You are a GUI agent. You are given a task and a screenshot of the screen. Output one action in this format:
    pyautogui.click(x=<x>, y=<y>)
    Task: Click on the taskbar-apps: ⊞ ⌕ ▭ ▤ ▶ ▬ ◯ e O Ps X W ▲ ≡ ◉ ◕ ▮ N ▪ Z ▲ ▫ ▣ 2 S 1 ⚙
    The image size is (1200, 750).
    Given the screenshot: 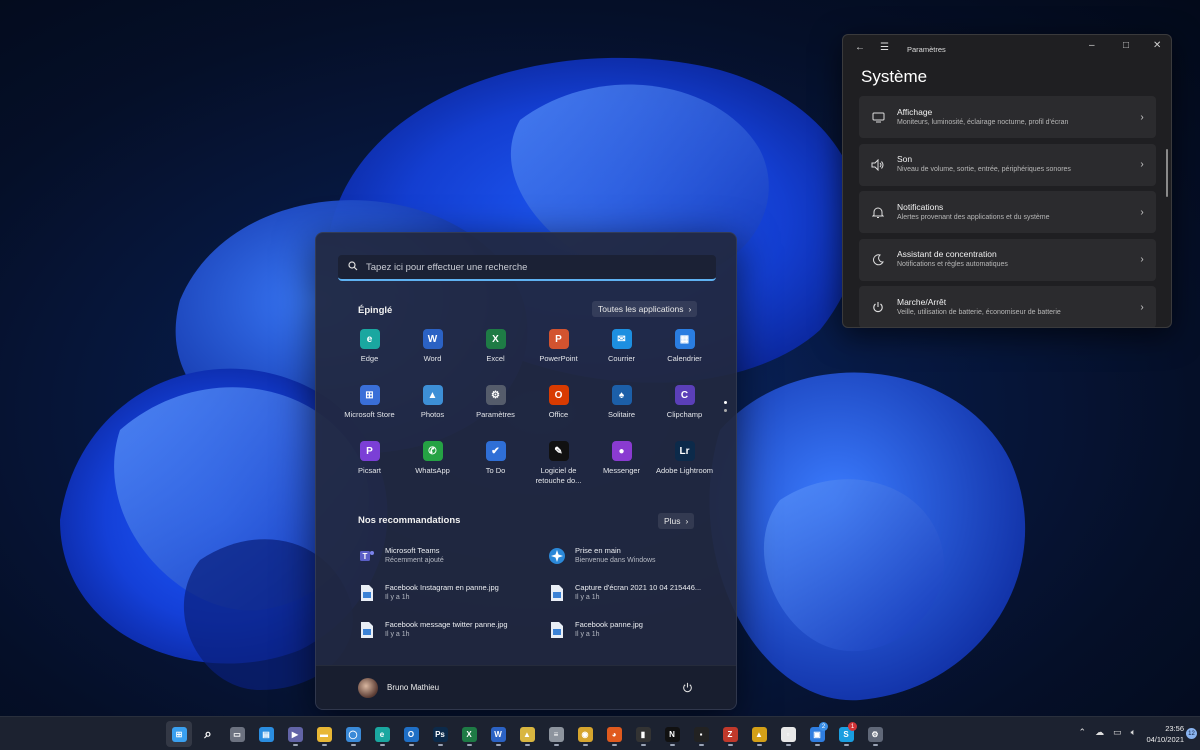 What is the action you would take?
    pyautogui.click(x=527, y=734)
    